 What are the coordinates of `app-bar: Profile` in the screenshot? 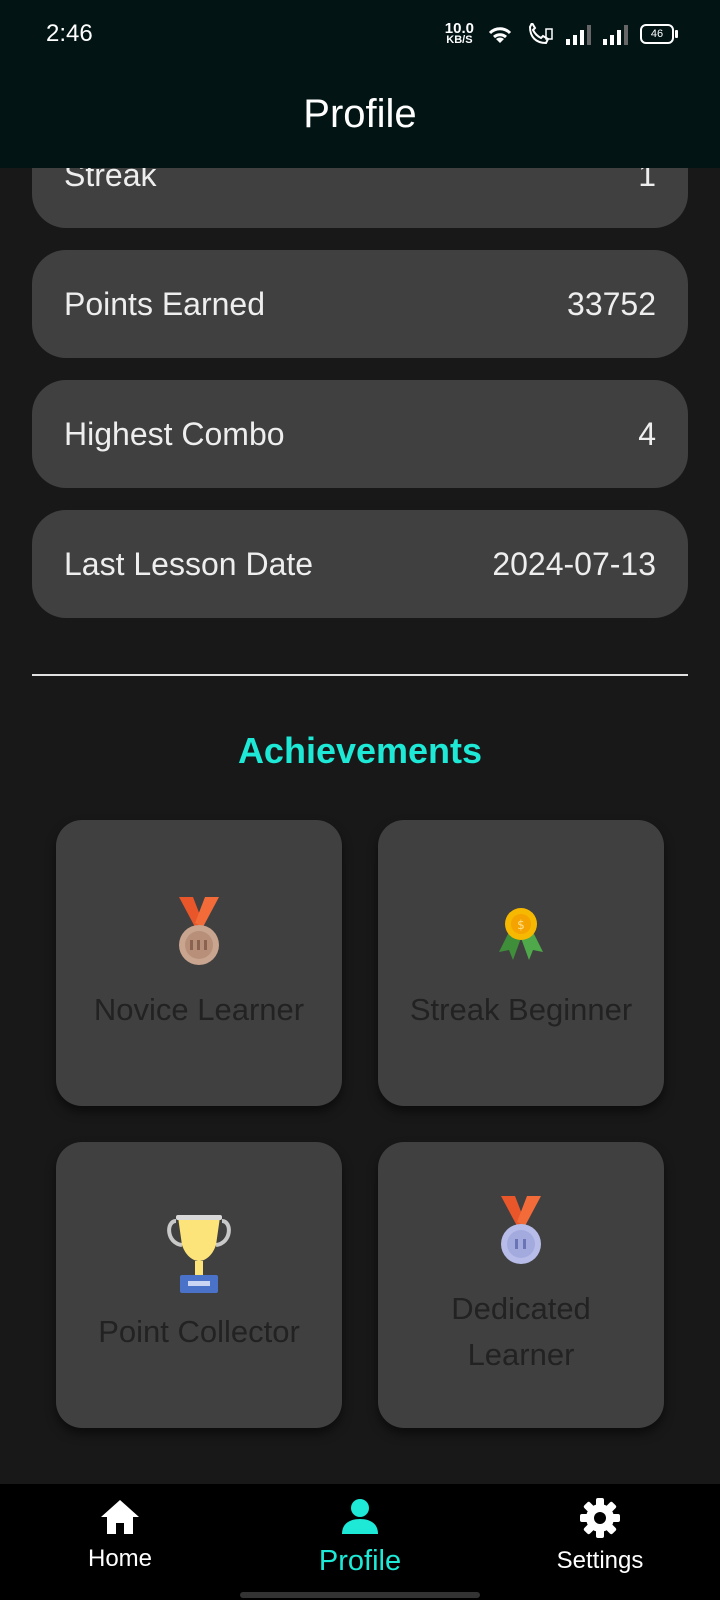 It's located at (360, 119).